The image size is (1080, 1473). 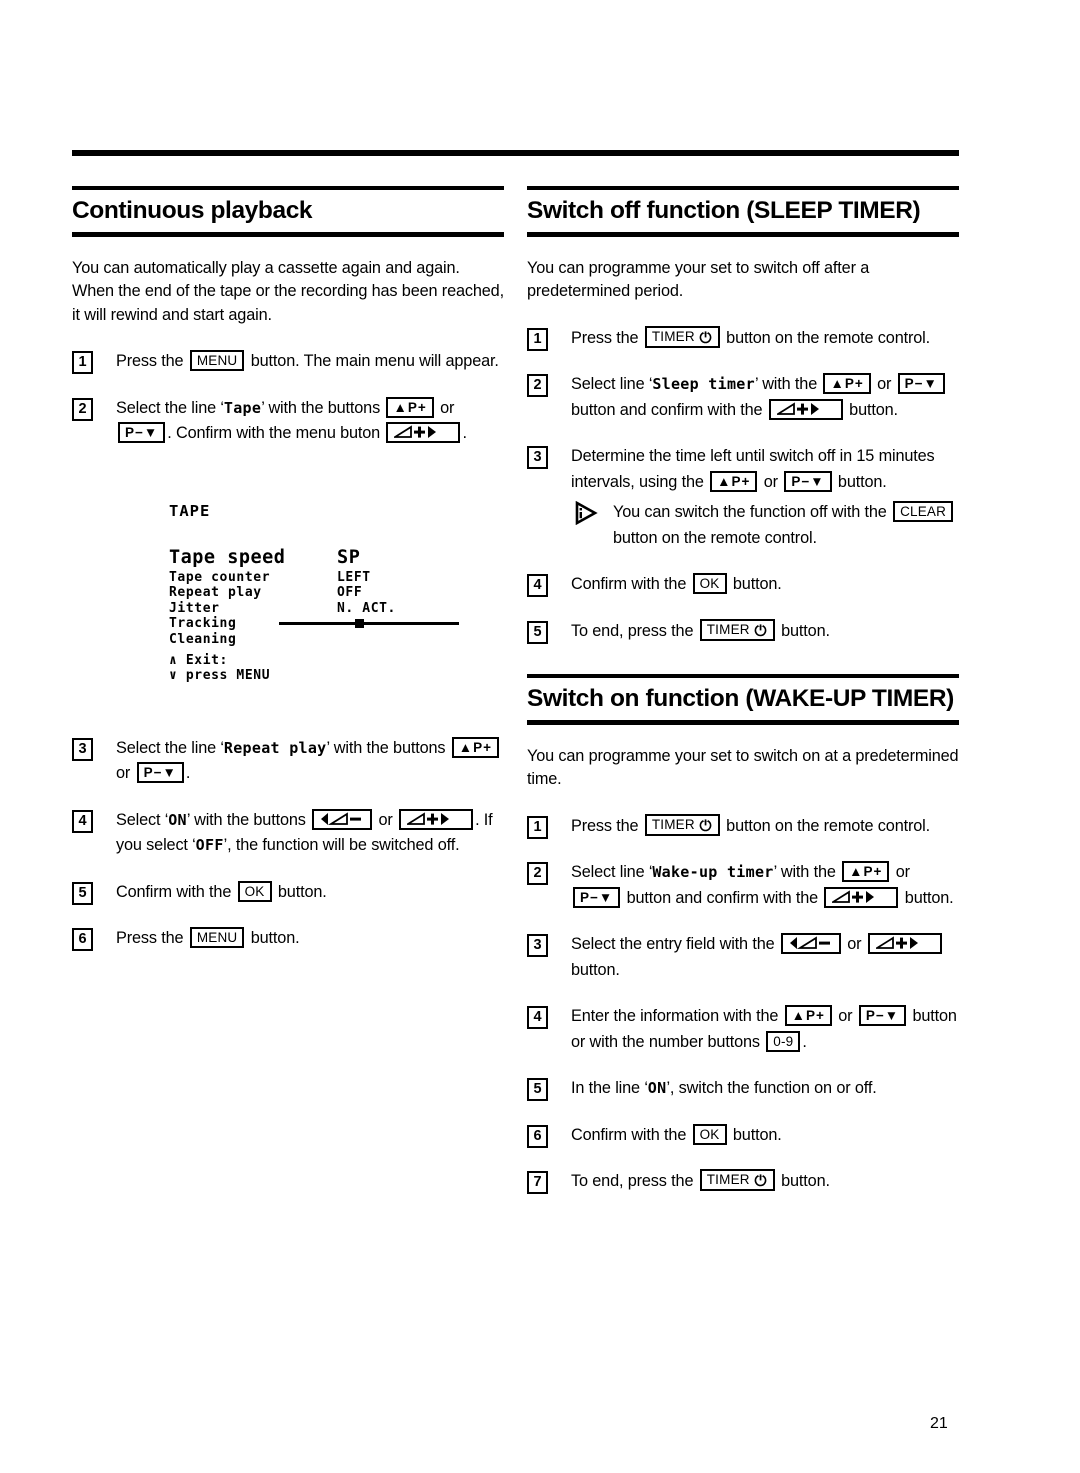 What do you see at coordinates (586, 513) in the screenshot?
I see `info-triangle-icon` at bounding box center [586, 513].